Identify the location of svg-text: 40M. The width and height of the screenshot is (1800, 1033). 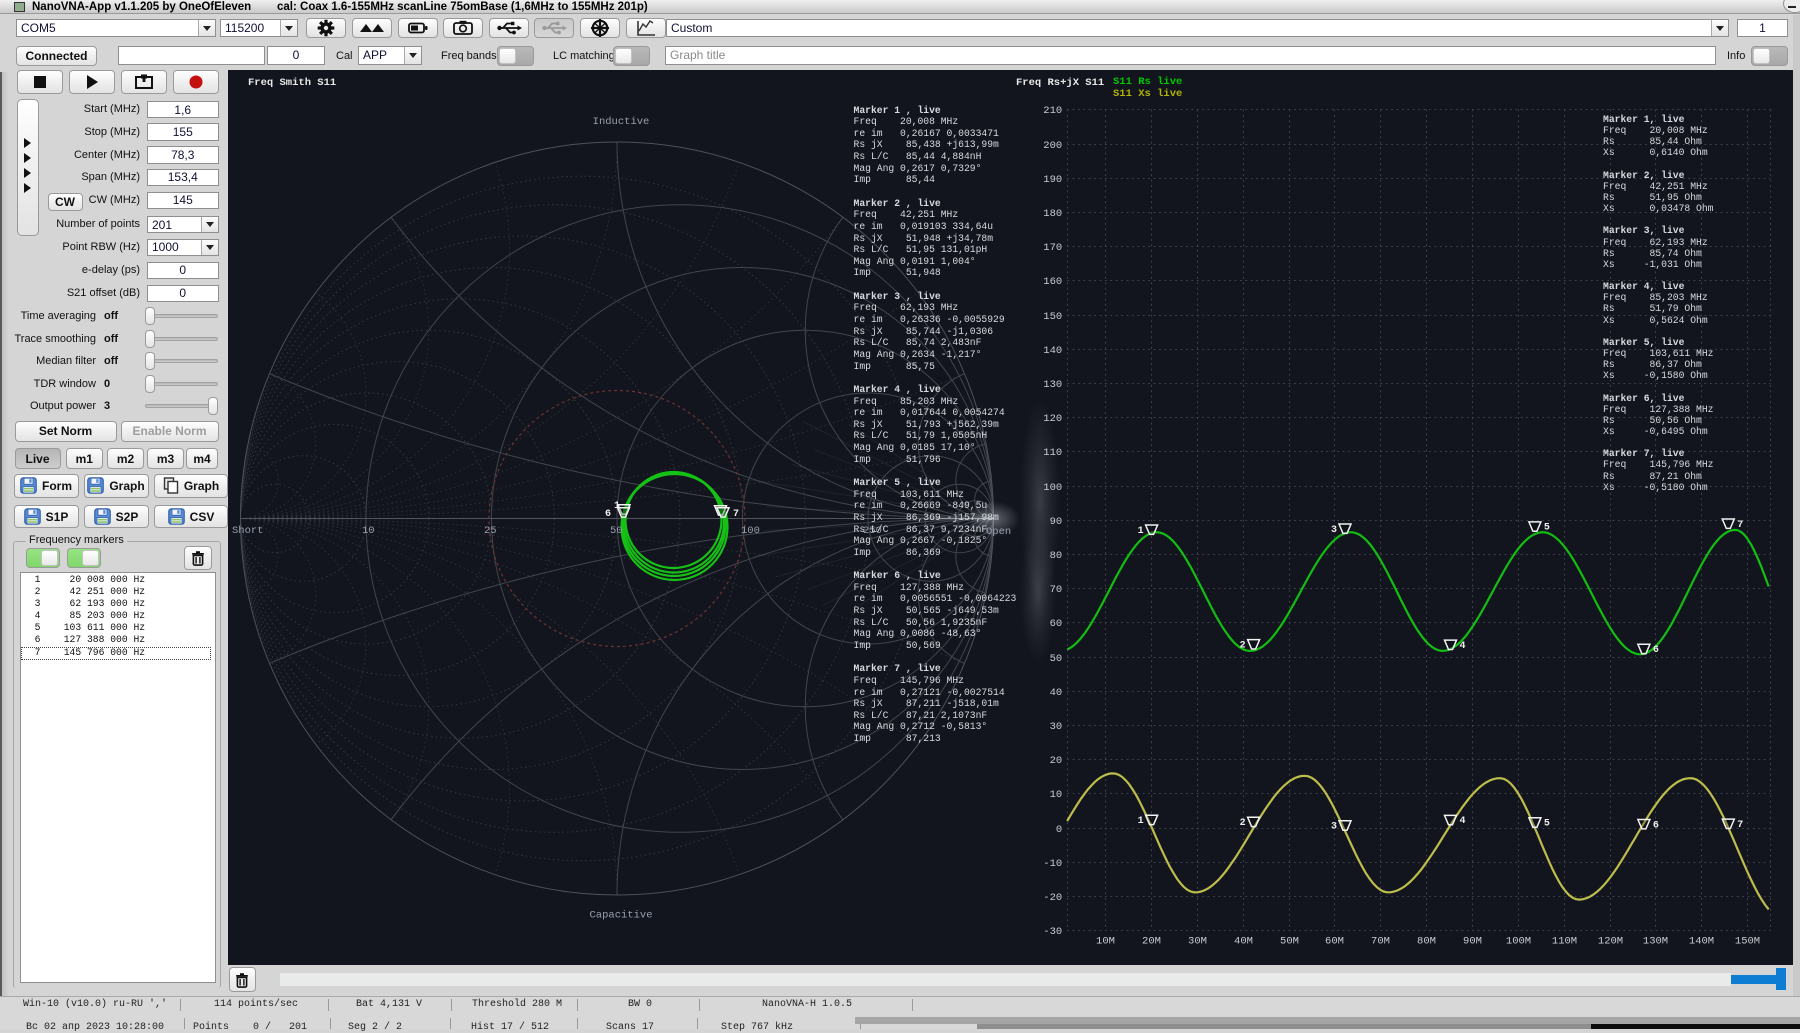
(1243, 942).